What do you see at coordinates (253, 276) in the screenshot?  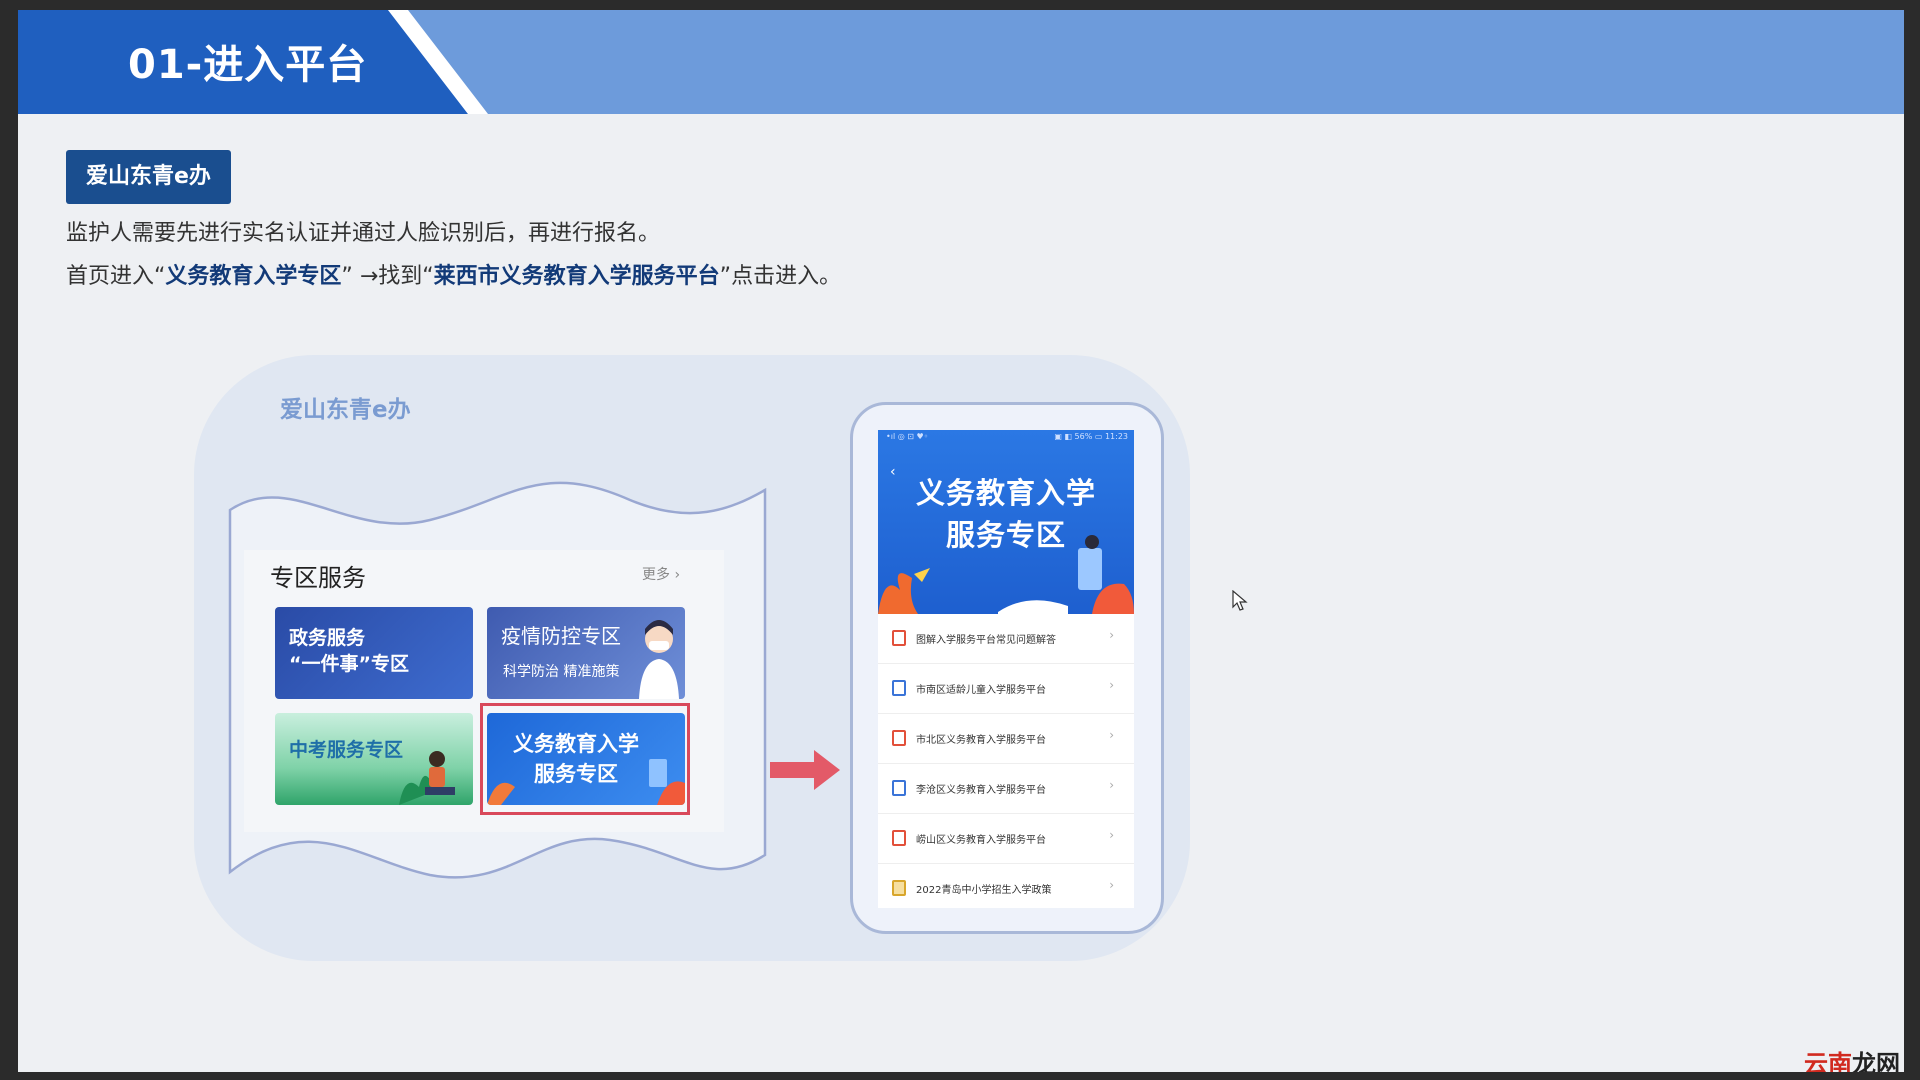 I see `desc-highlight-zone: 义务教育入学专区` at bounding box center [253, 276].